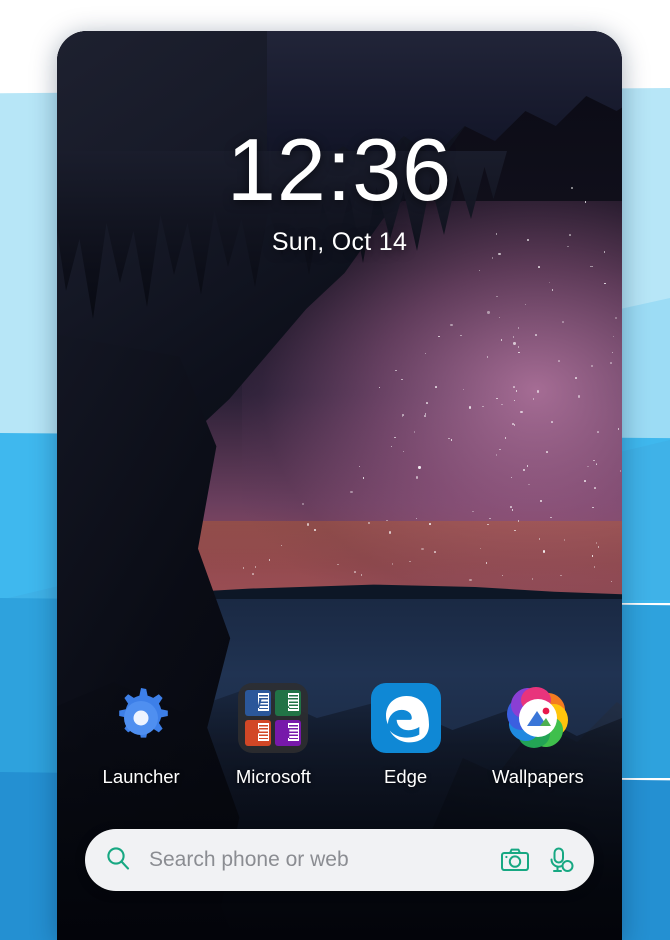  I want to click on powerpoint-page-glyph, so click(264, 732).